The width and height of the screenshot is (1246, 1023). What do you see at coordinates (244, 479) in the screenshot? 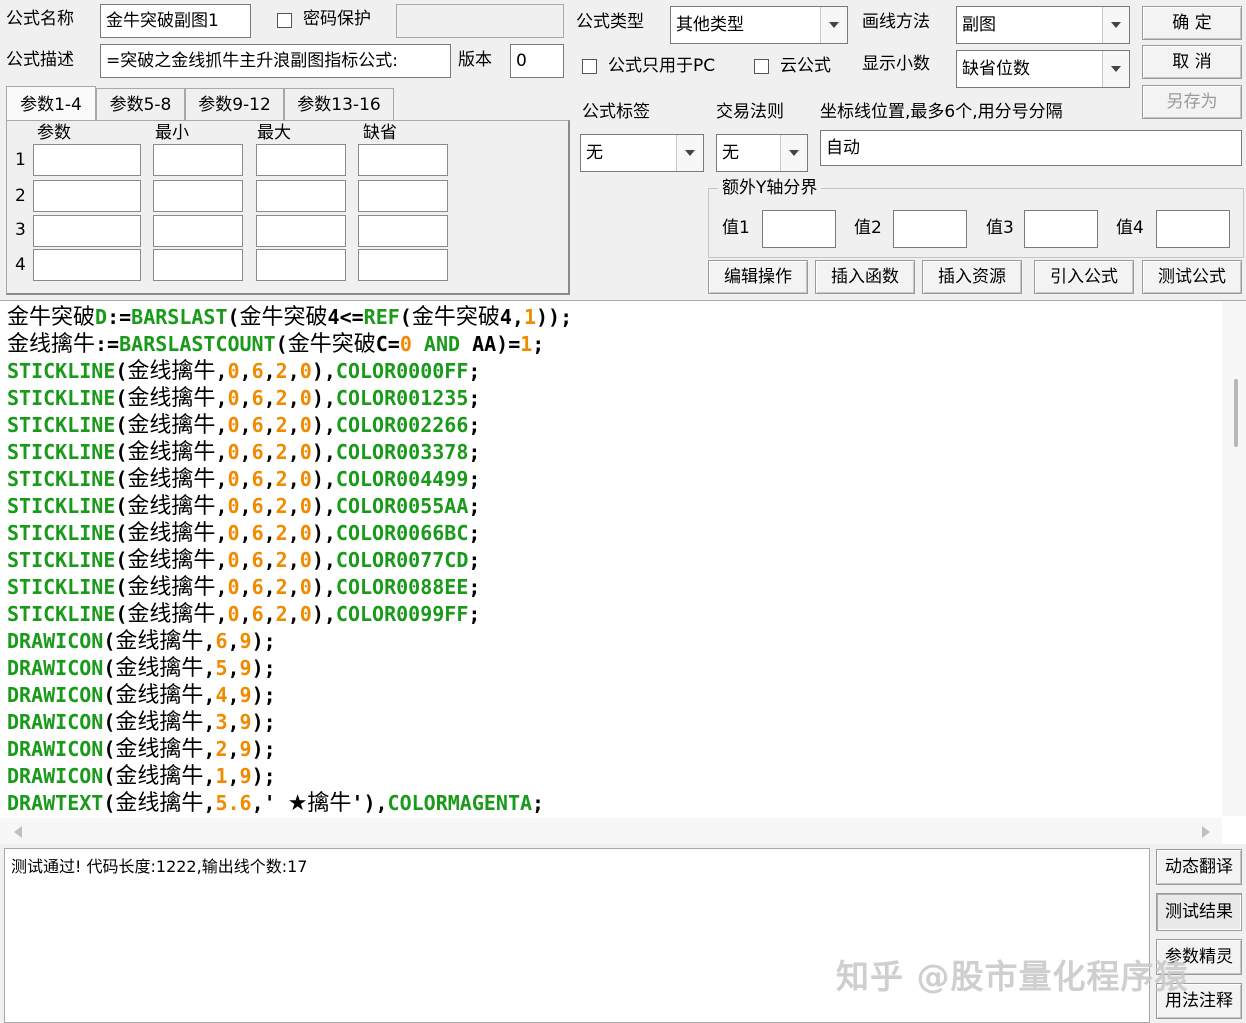
I see `code-line: STICKLINE(金线擒牛,0,6,2,0),COLOR004499;` at bounding box center [244, 479].